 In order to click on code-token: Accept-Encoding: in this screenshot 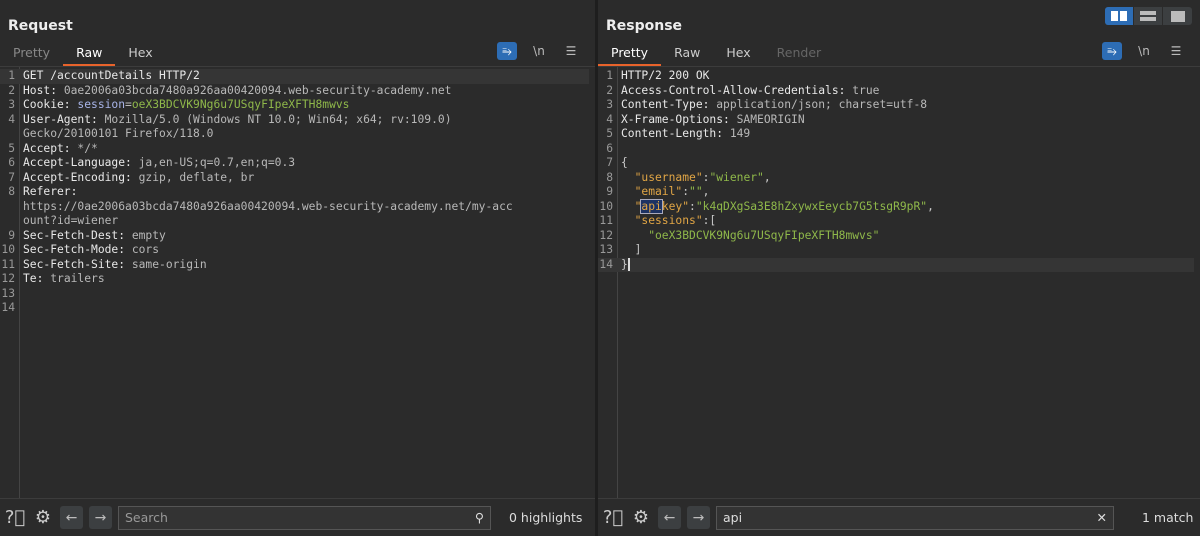, I will do `click(81, 177)`.